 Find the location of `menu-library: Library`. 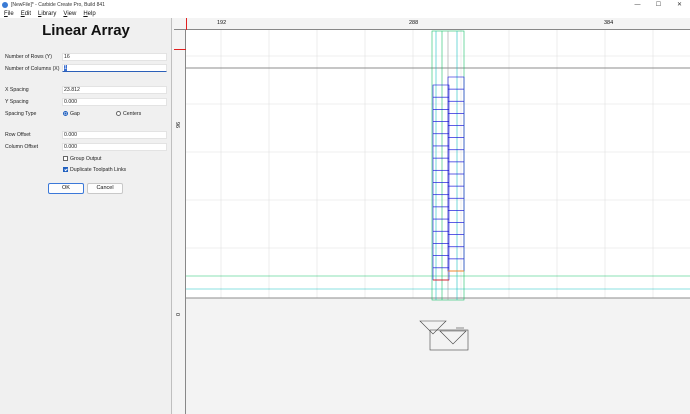

menu-library: Library is located at coordinates (47, 14).